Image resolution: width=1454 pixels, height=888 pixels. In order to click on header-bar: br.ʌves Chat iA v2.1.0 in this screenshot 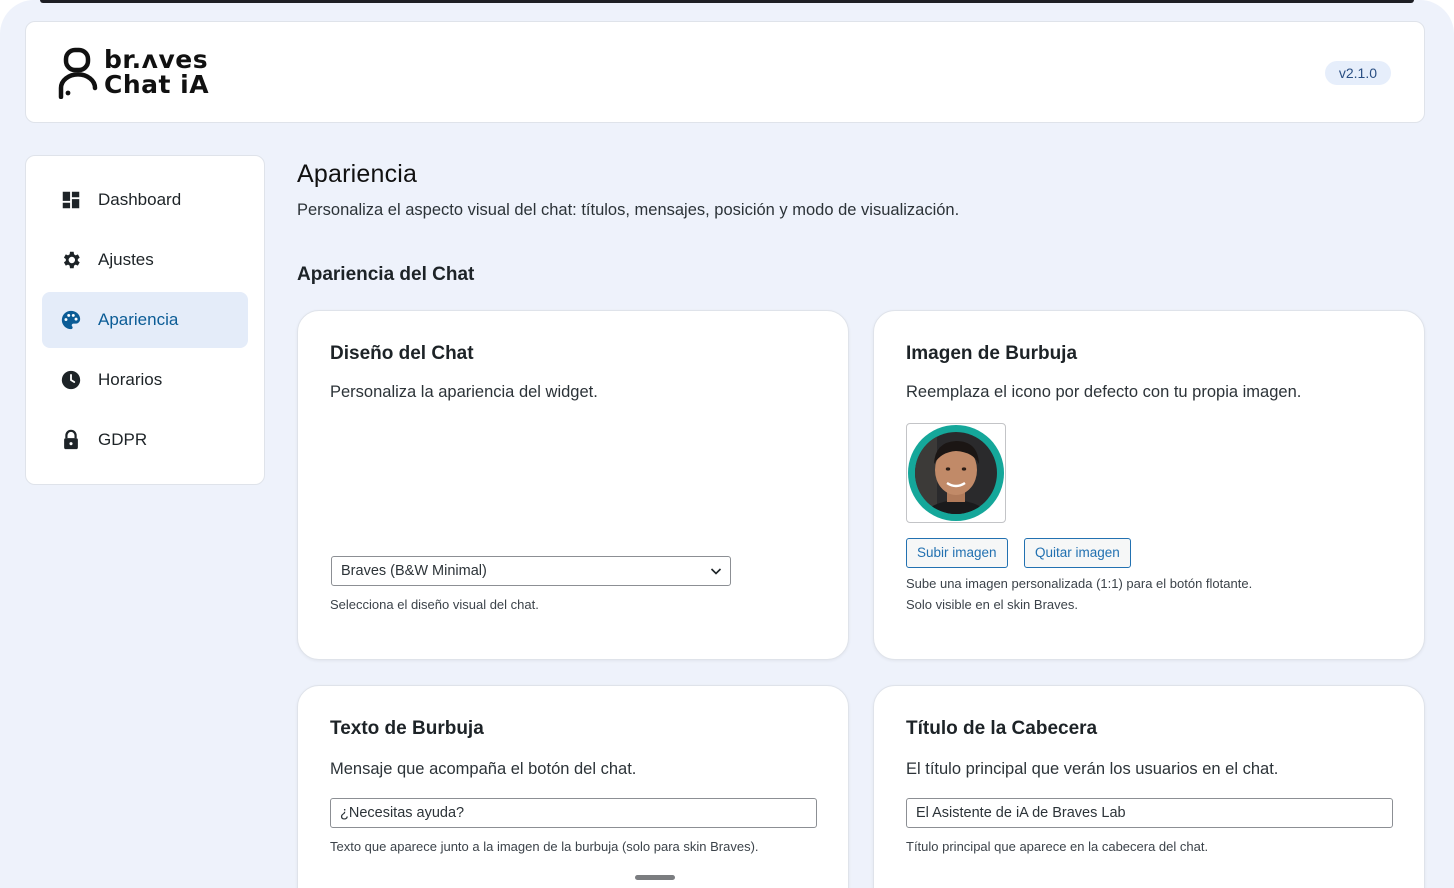, I will do `click(725, 72)`.